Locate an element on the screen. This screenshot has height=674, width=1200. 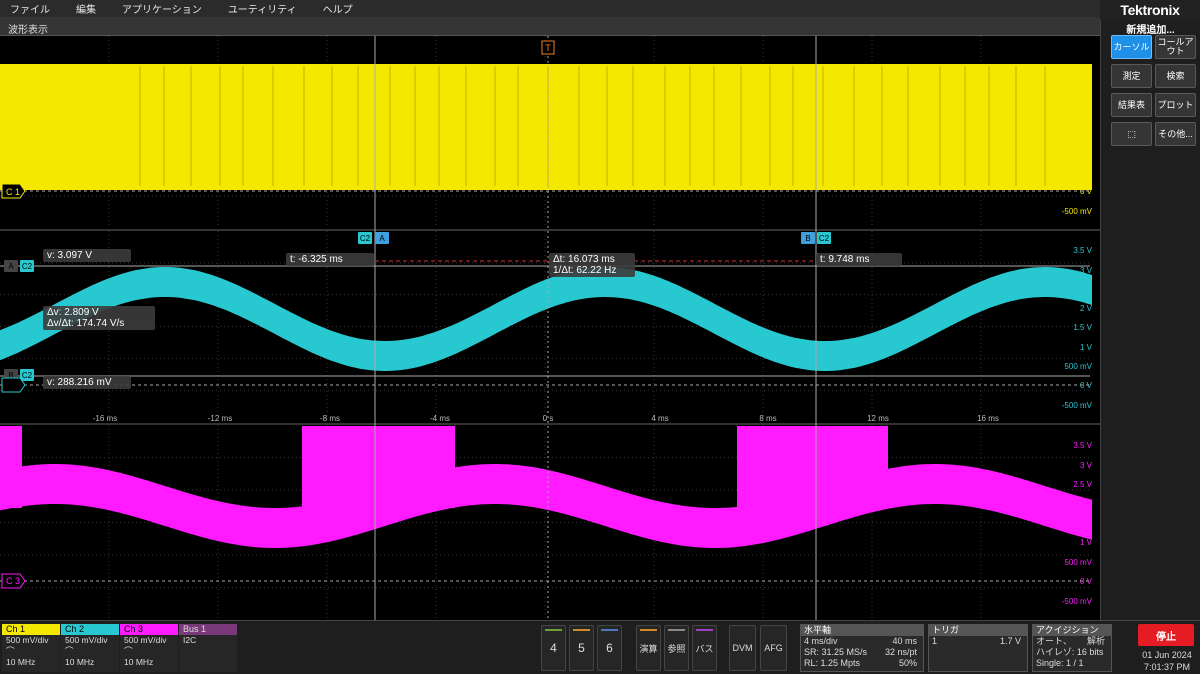
math-button-8: AFG is located at coordinates (773, 648).